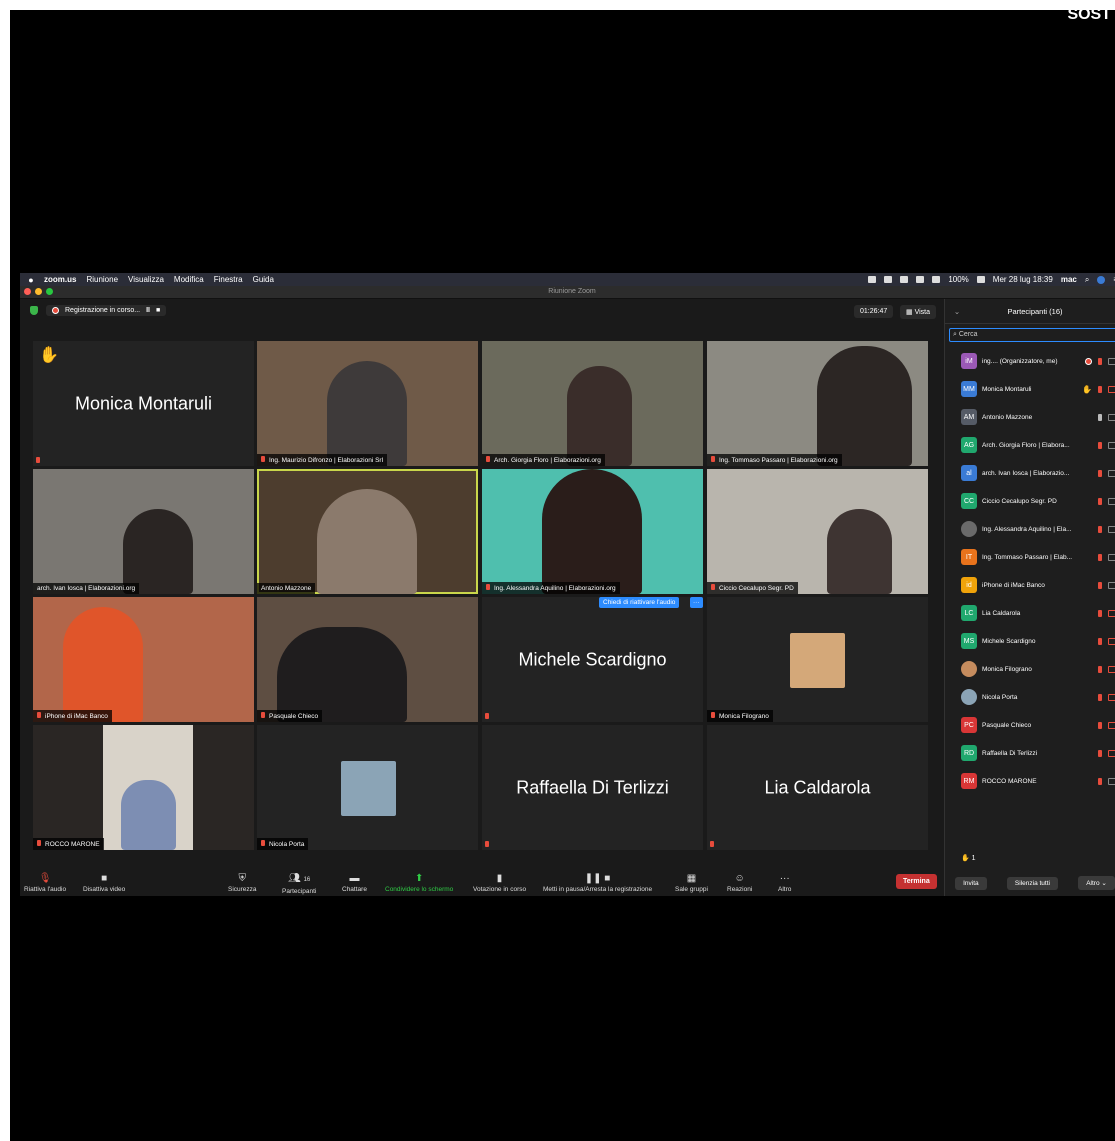  I want to click on video-tile-ivan-iosca: arch. Ivan Iosca | Elaborazioni.org, so click(143, 531).